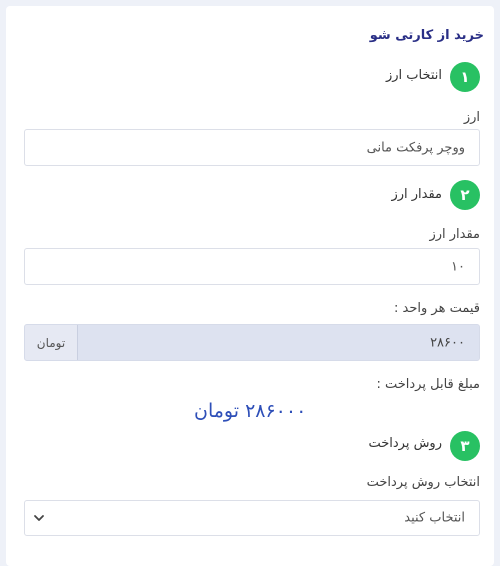 The height and width of the screenshot is (566, 500). Describe the element at coordinates (252, 266) in the screenshot. I see `amount-input: ۱۰` at that location.